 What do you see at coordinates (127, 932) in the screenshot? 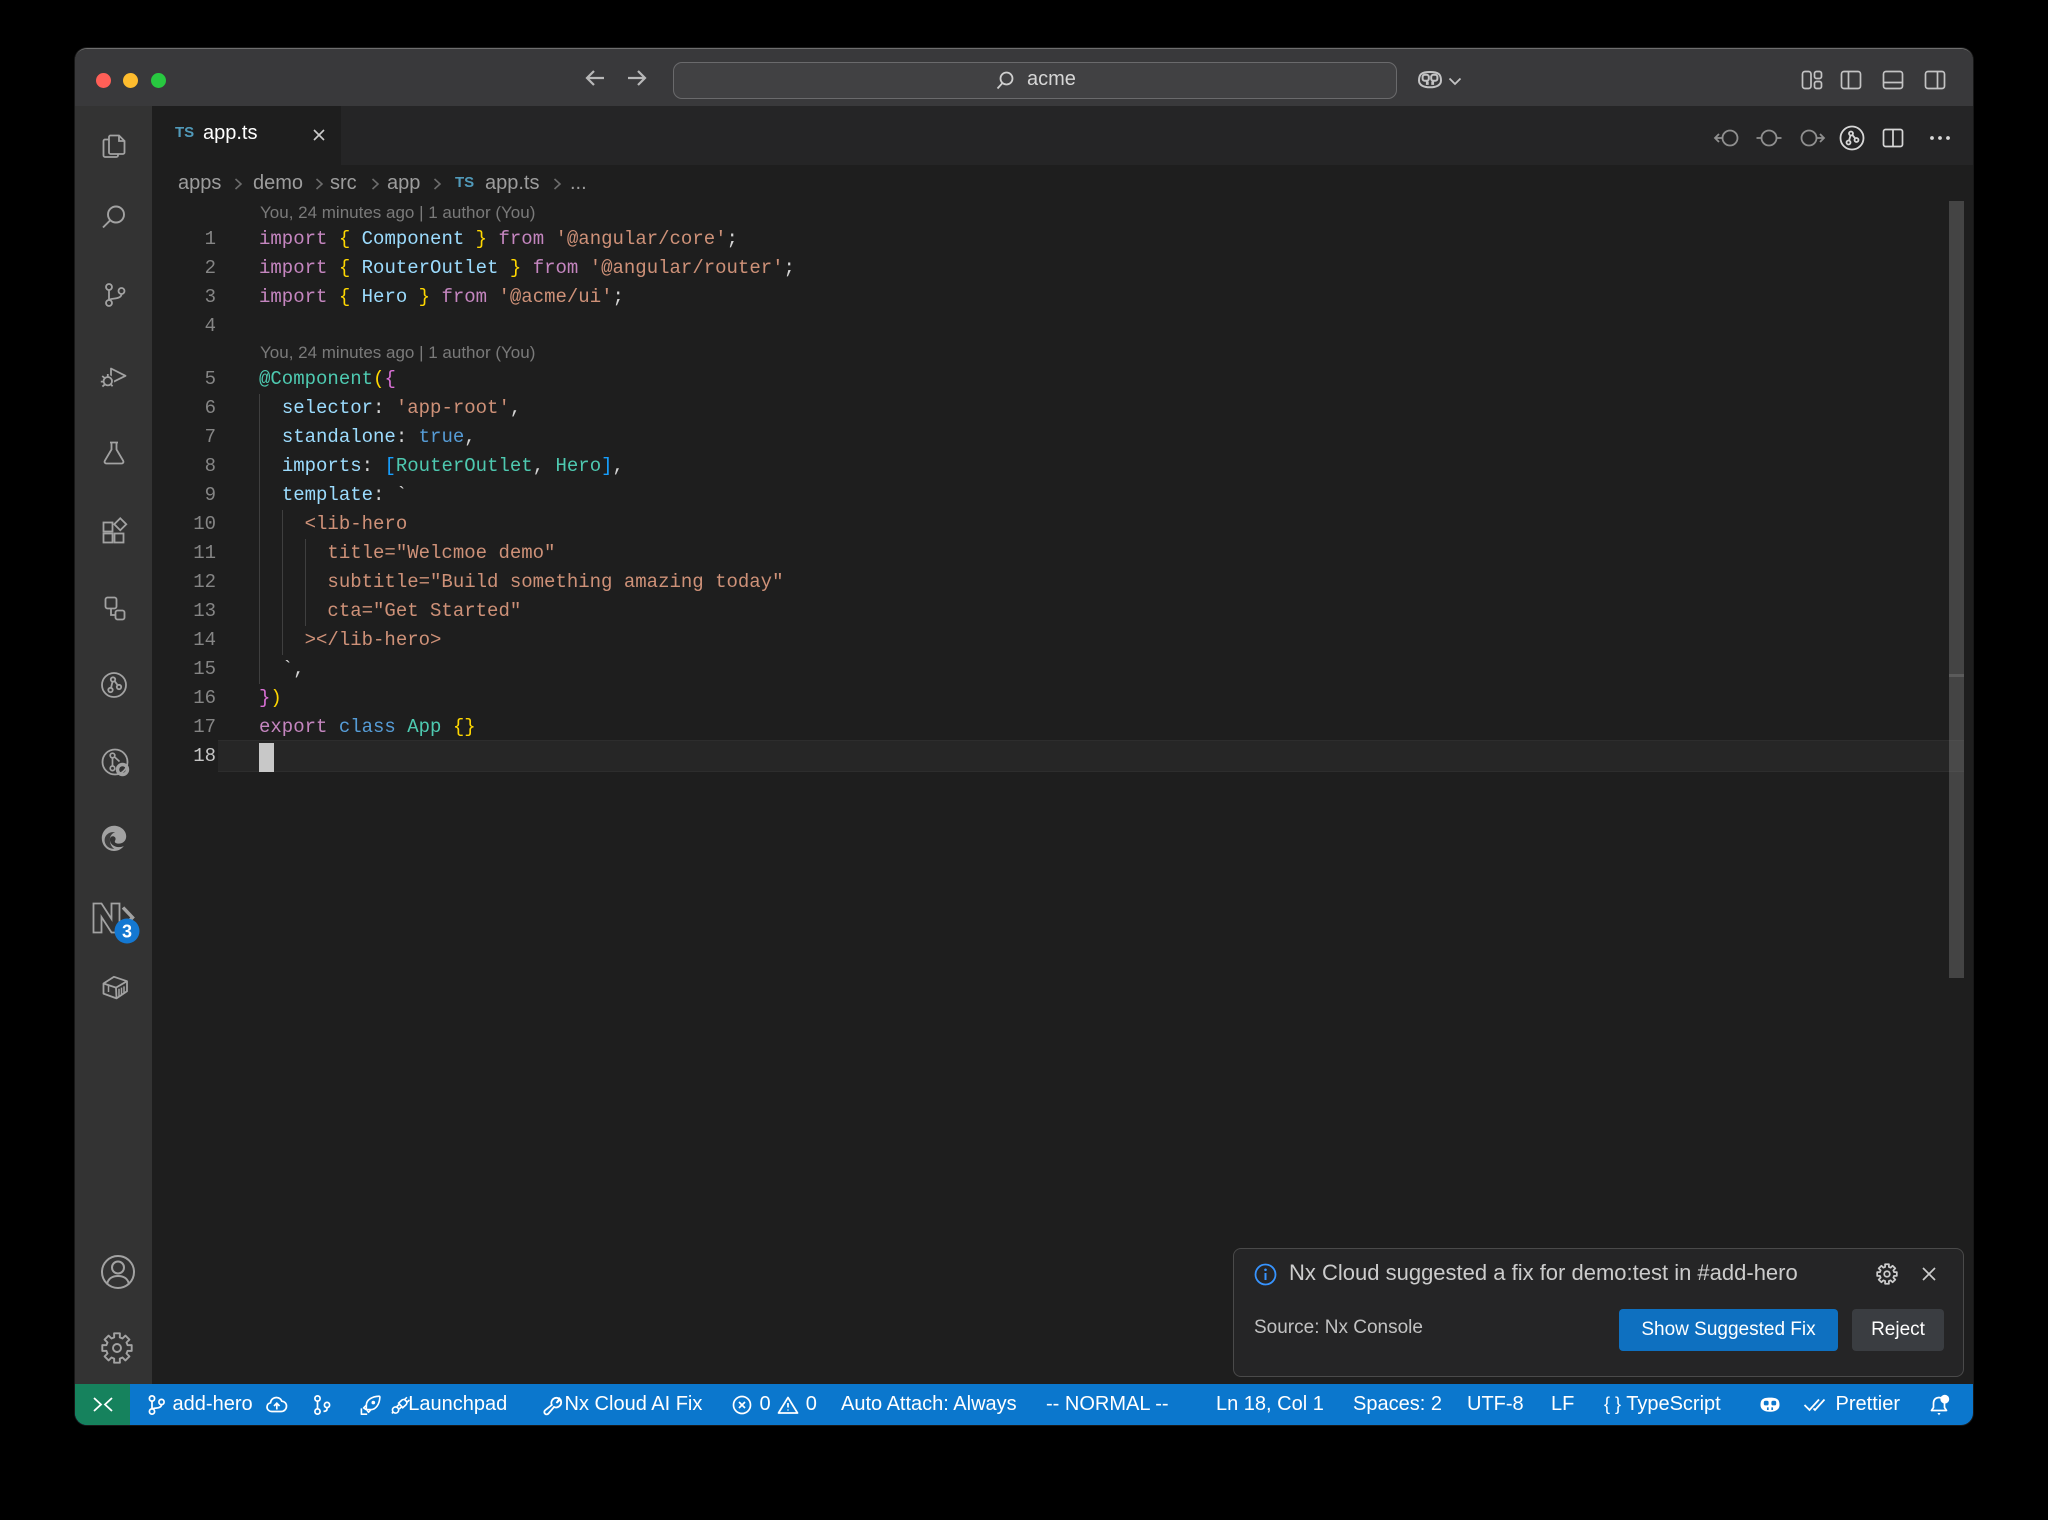
I see `svg-text: 3` at bounding box center [127, 932].